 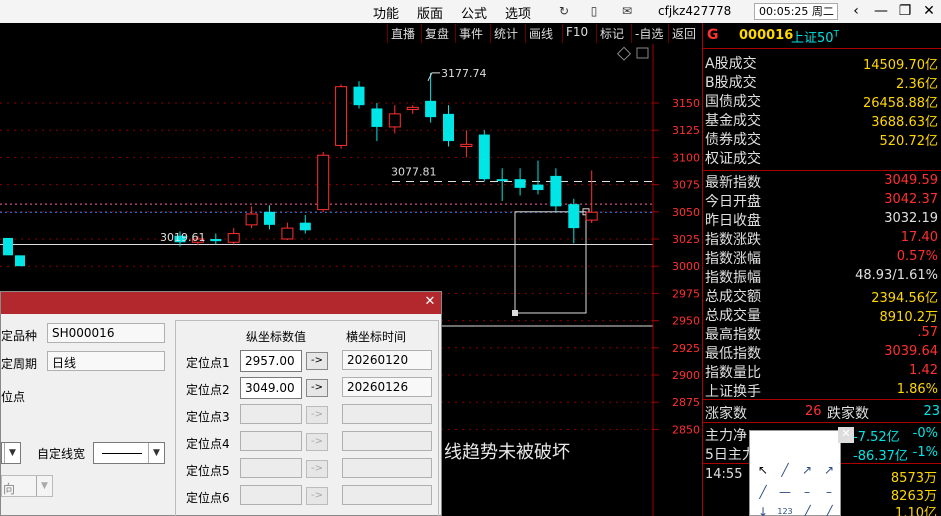 What do you see at coordinates (106, 333) in the screenshot?
I see `symbol-field: SH000016` at bounding box center [106, 333].